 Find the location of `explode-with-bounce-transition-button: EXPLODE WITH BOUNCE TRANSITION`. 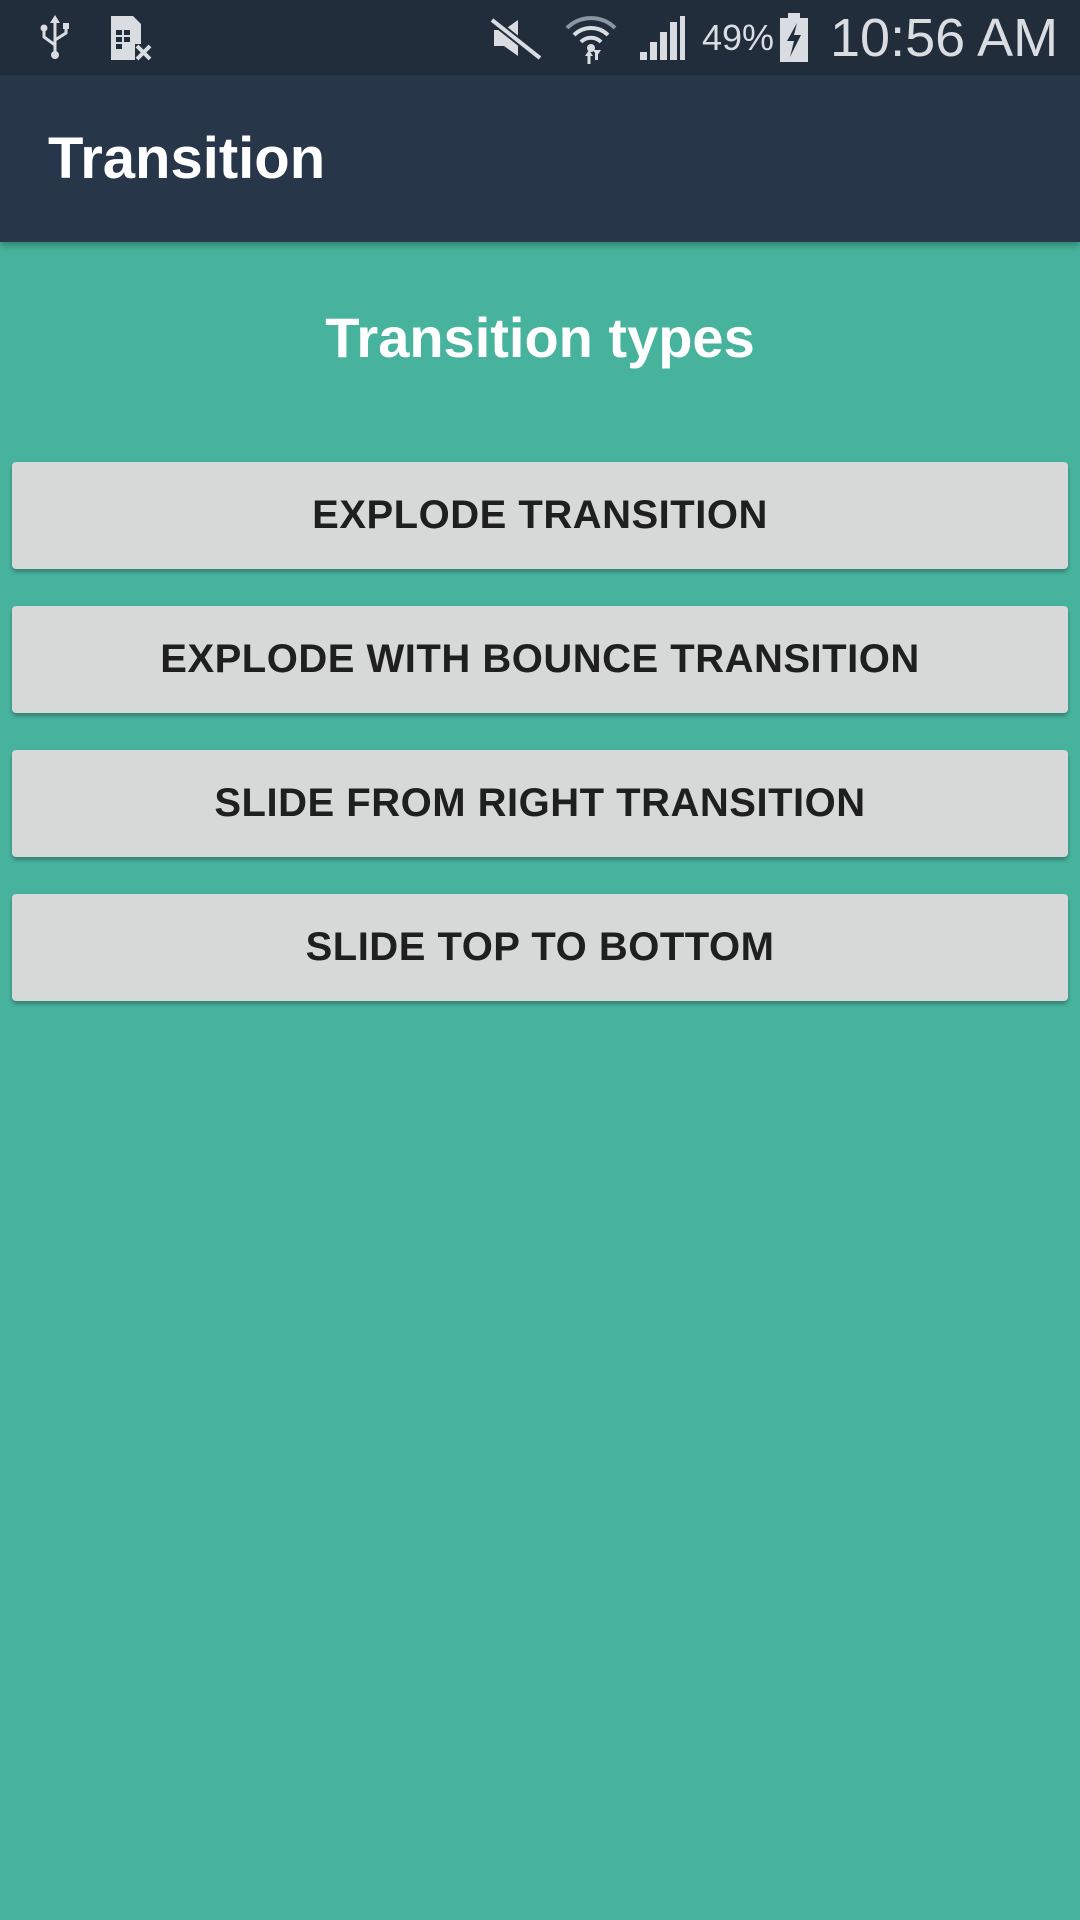

explode-with-bounce-transition-button: EXPLODE WITH BOUNCE TRANSITION is located at coordinates (540, 659).